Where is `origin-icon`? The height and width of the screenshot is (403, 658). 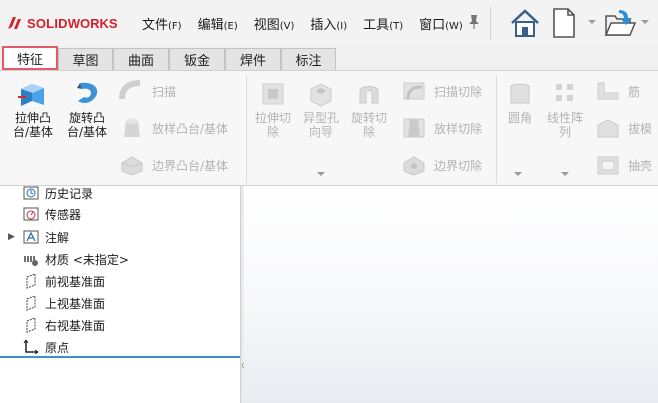
origin-icon is located at coordinates (31, 347).